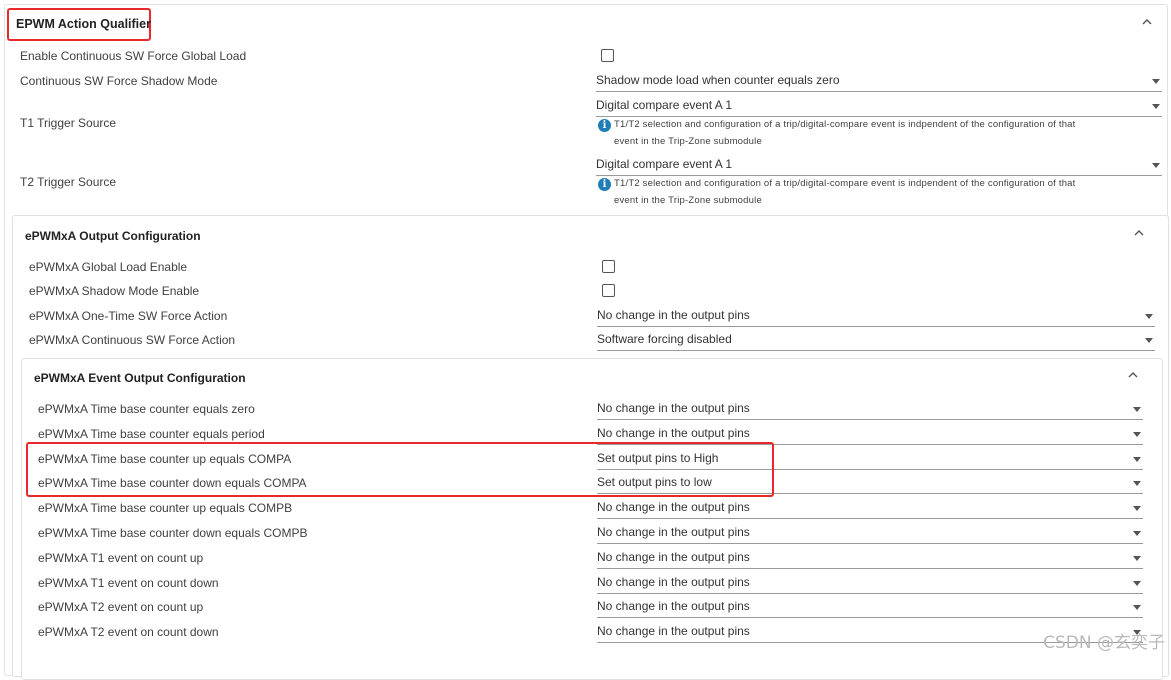 Image resolution: width=1171 pixels, height=680 pixels. Describe the element at coordinates (140, 378) in the screenshot. I see `event-output-title: ePWMxA Event Output Configuration` at that location.